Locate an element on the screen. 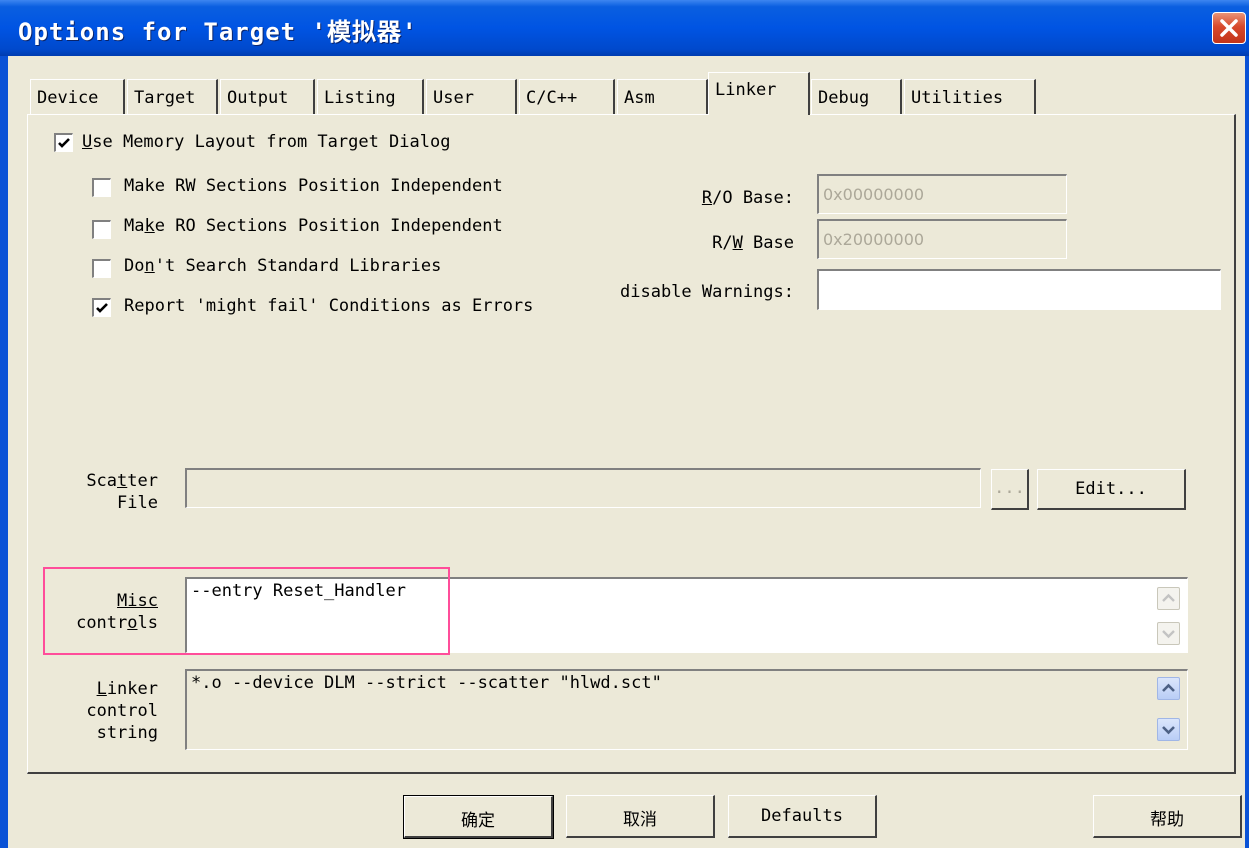  title-bar: Options for Target '模拟器' is located at coordinates (624, 28).